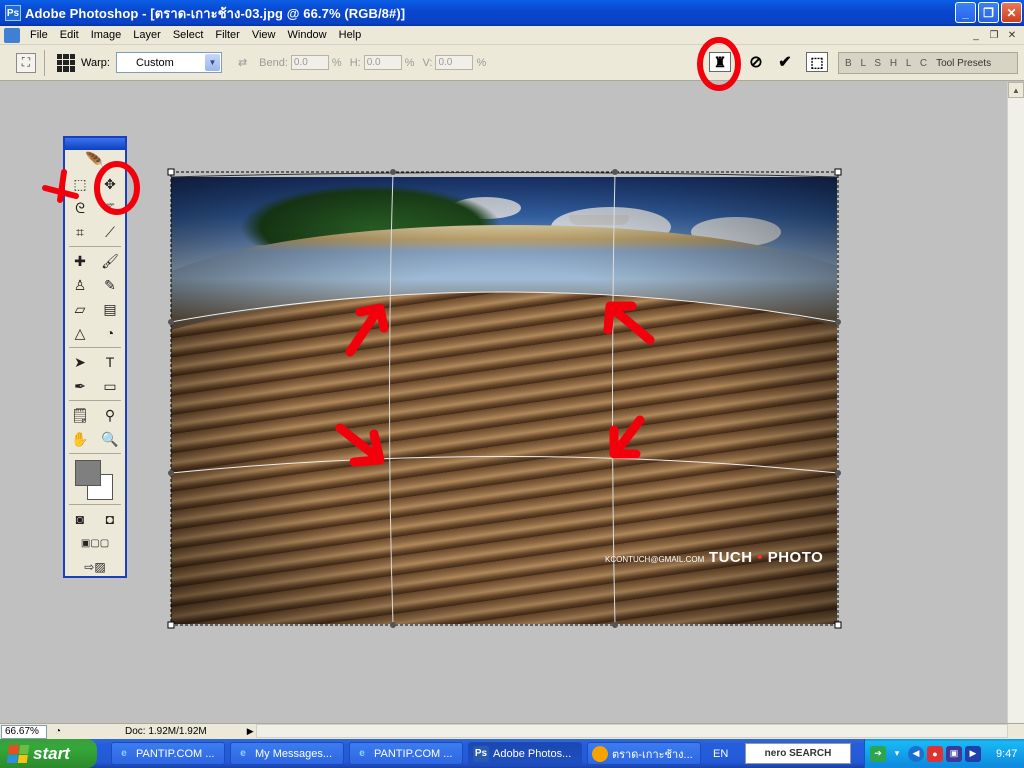  I want to click on eyedropper-tool-icon: ⚲, so click(110, 415).